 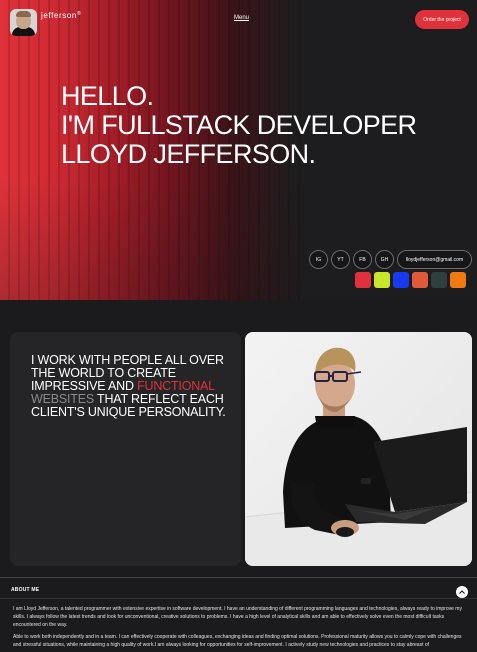 I want to click on about-title: ABOUT ME, so click(x=25, y=590).